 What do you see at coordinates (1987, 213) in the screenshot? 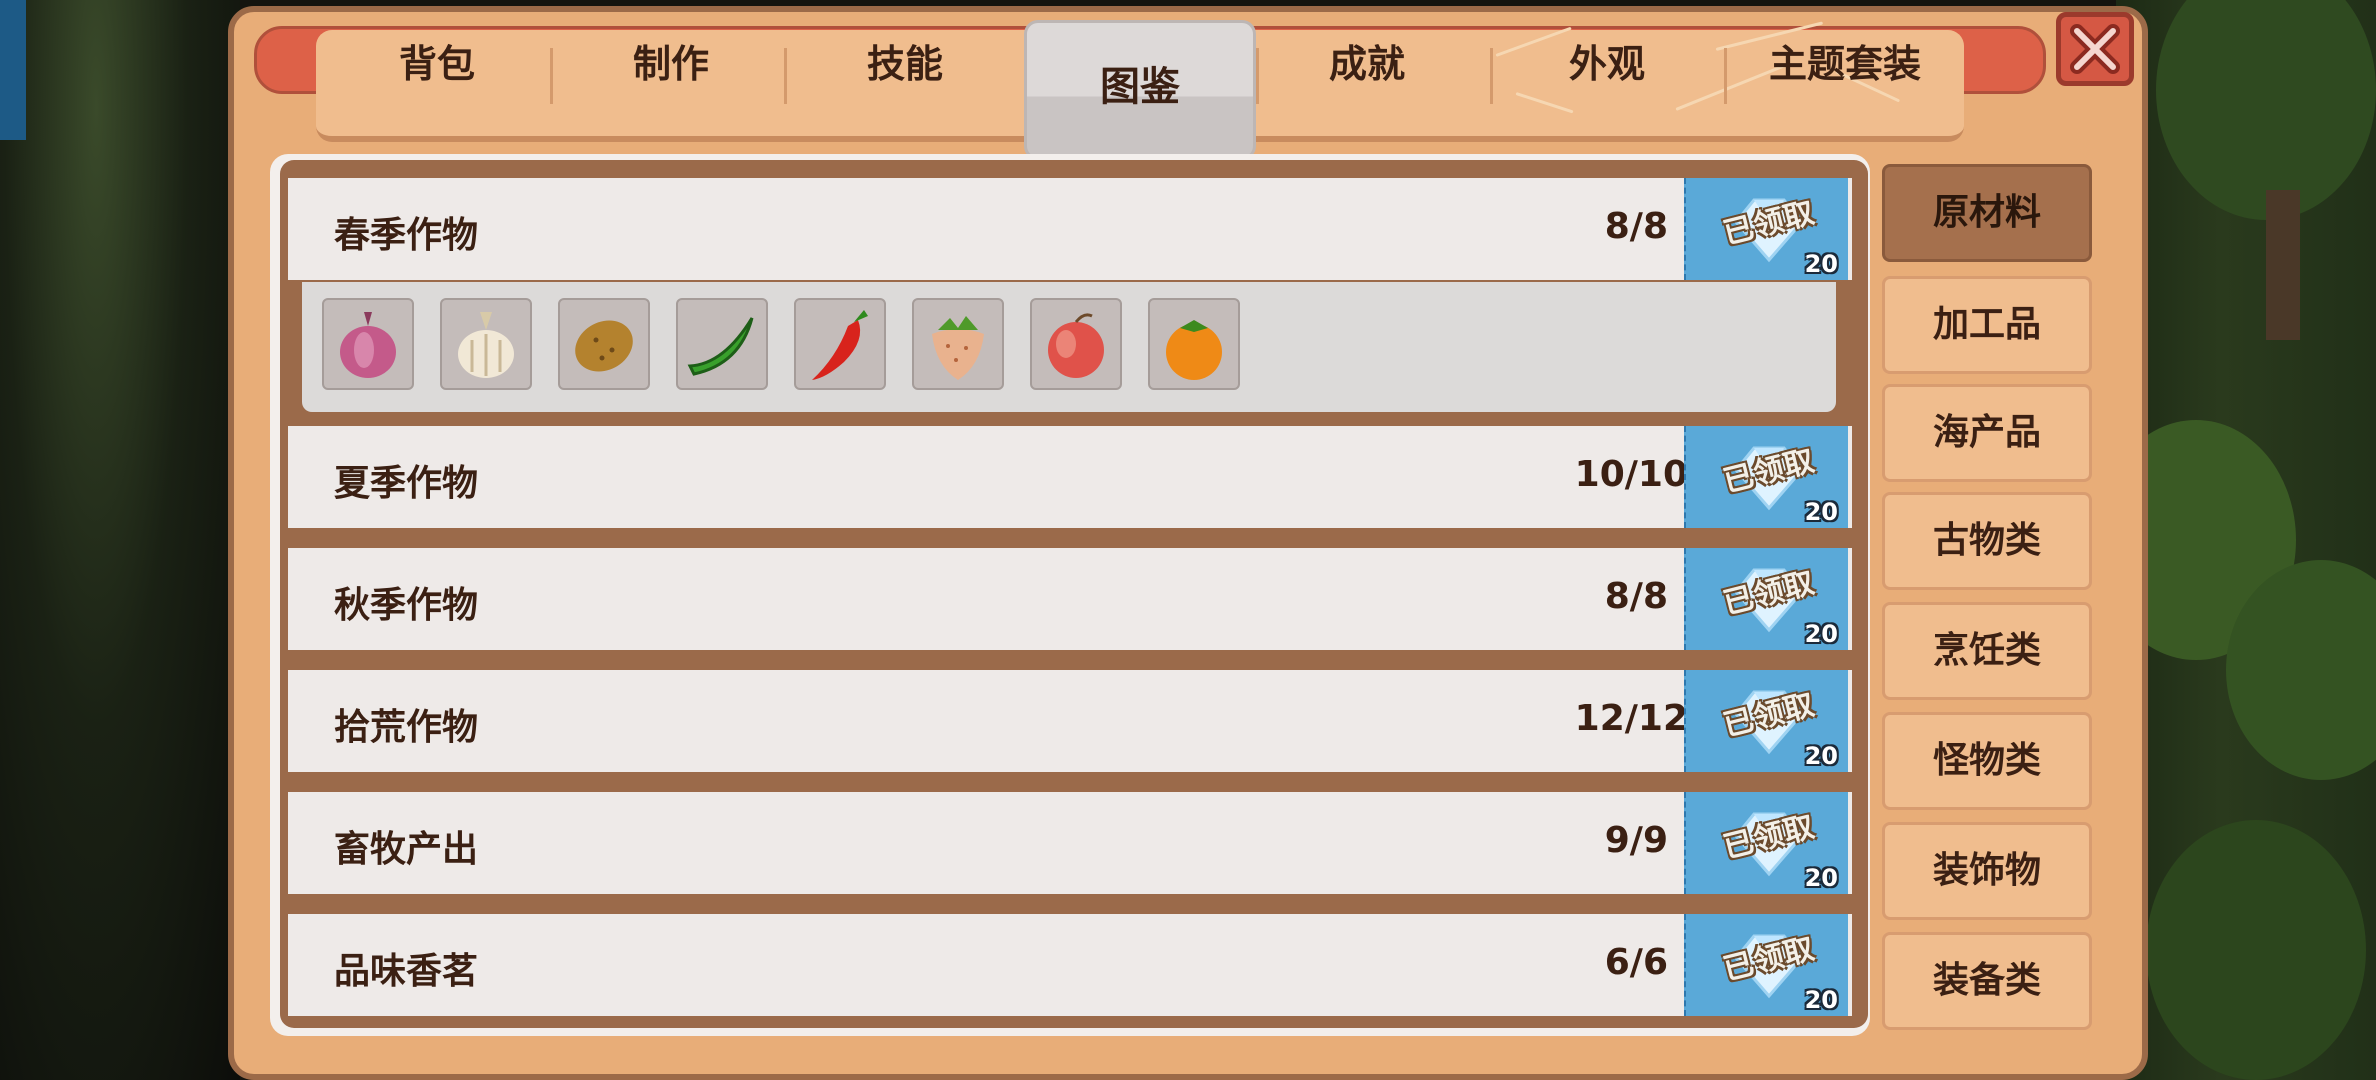
I see `category-raw-materials: 原材料` at bounding box center [1987, 213].